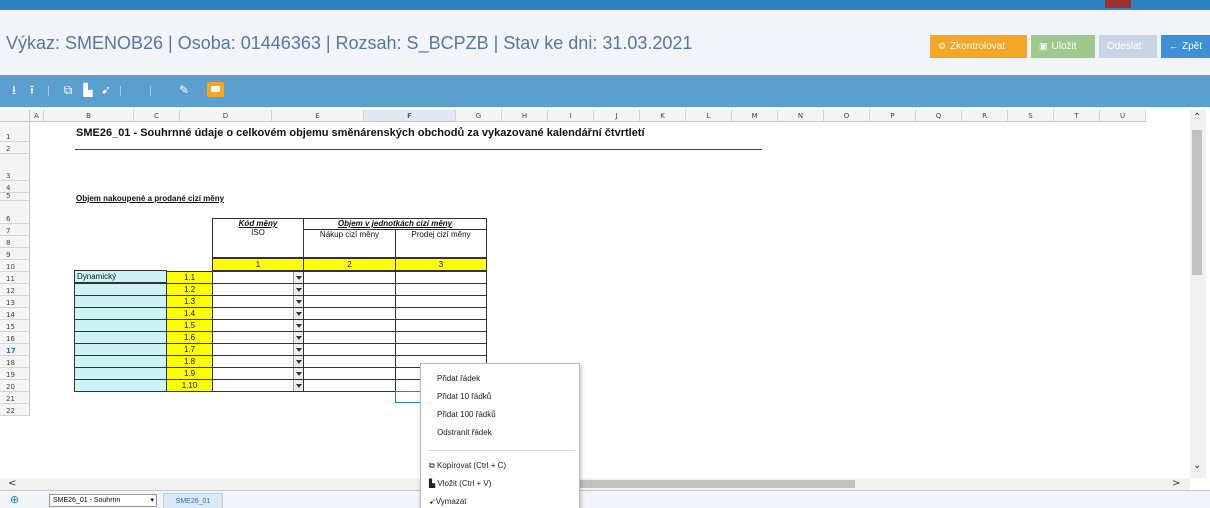 This screenshot has width=1210, height=508. I want to click on column-header-d: D, so click(226, 116).